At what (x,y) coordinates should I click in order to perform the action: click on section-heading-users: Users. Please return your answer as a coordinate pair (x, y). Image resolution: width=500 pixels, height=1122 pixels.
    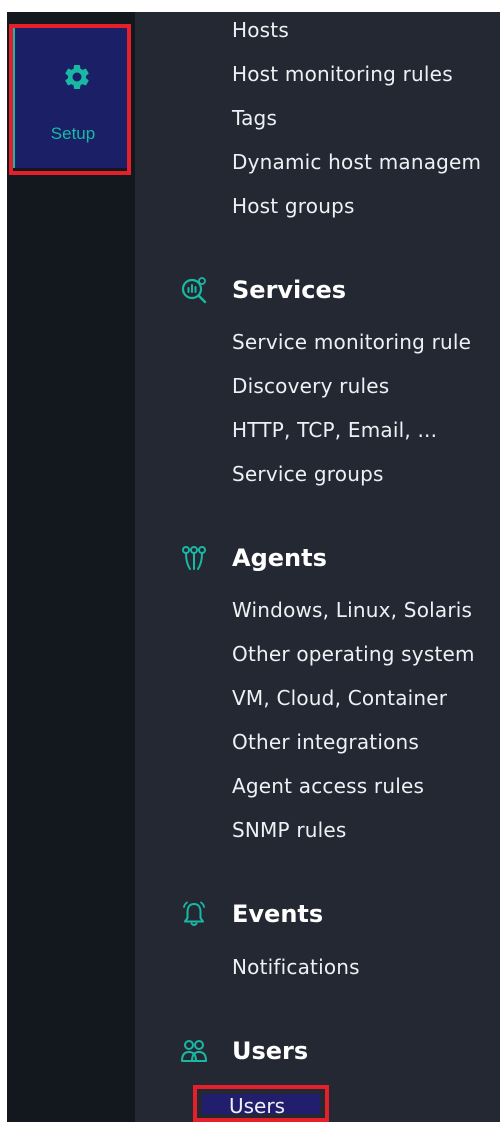
    Looking at the image, I should click on (270, 1051).